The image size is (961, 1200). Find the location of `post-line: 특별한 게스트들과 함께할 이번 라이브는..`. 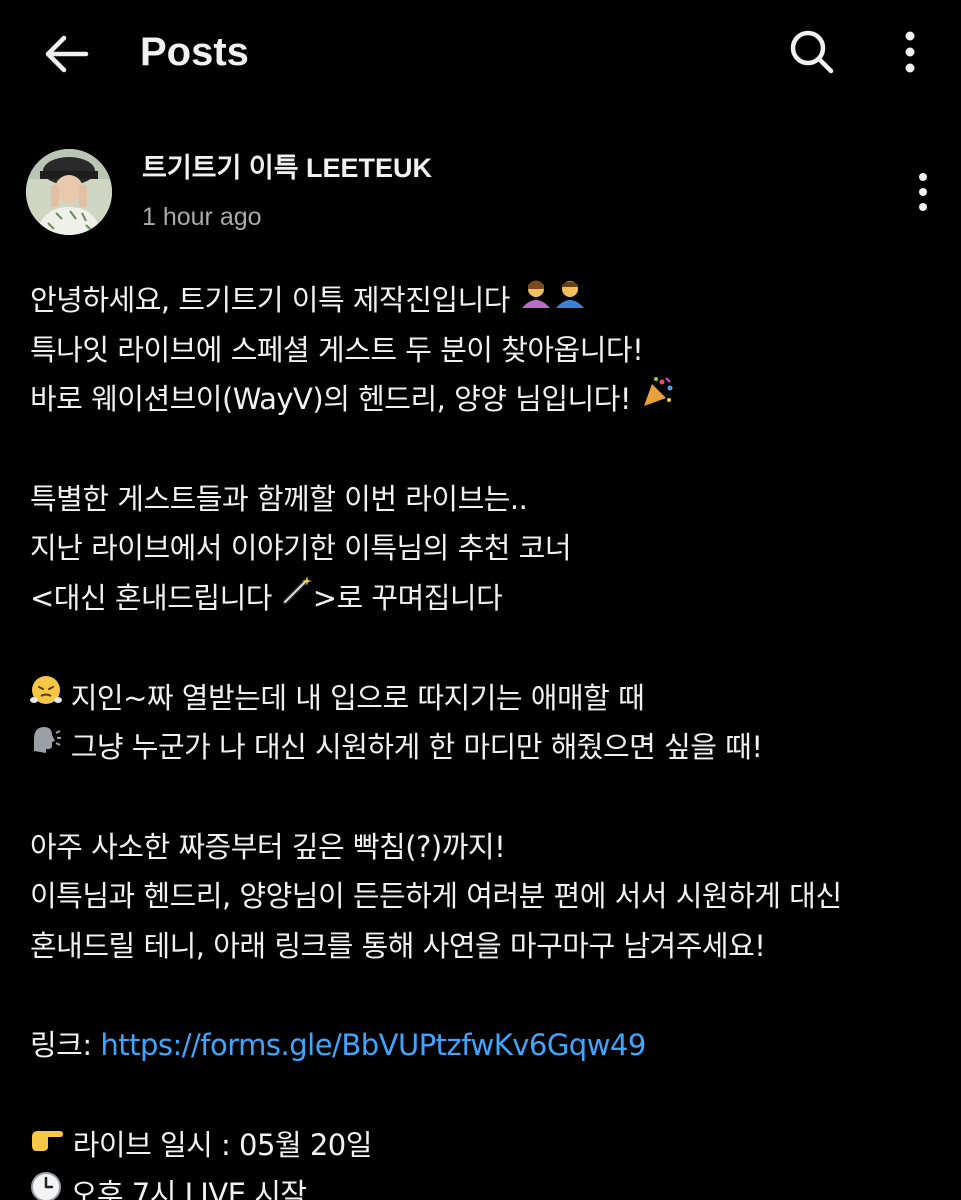

post-line: 특별한 게스트들과 함께할 이번 라이브는.. is located at coordinates (279, 498).